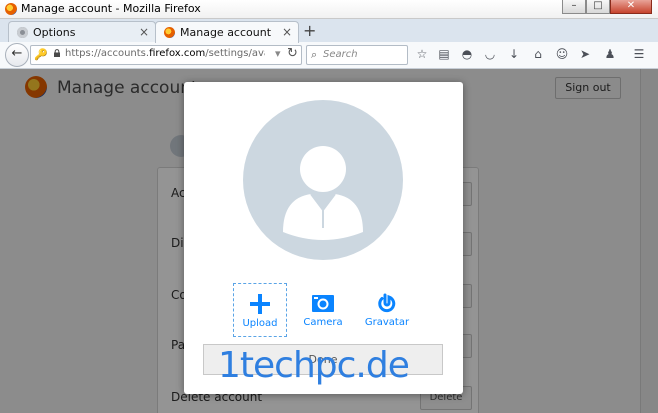 Image resolution: width=658 pixels, height=413 pixels. Describe the element at coordinates (467, 54) in the screenshot. I see `privacy-badger-icon: ◓` at that location.